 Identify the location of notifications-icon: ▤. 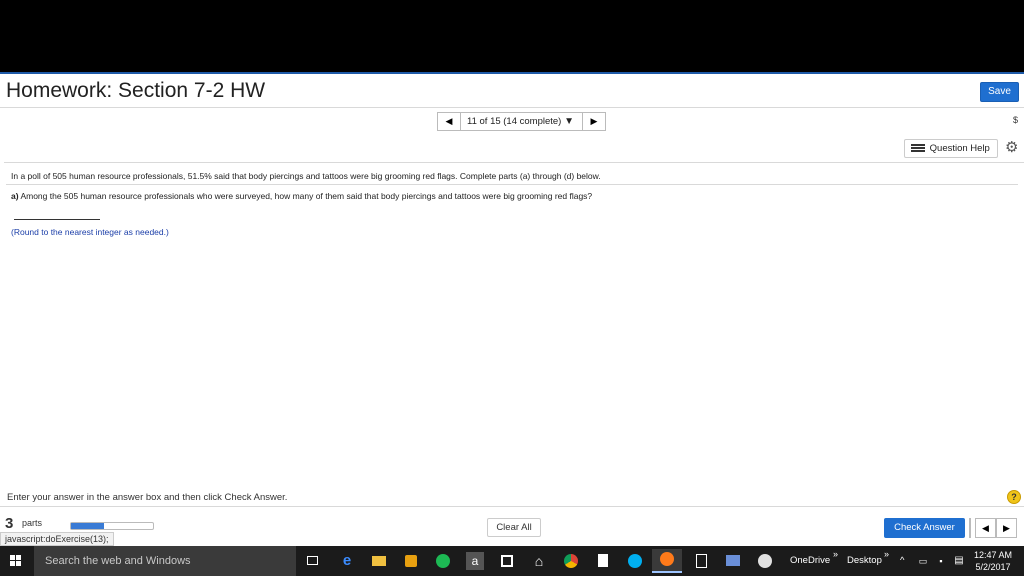
(959, 561).